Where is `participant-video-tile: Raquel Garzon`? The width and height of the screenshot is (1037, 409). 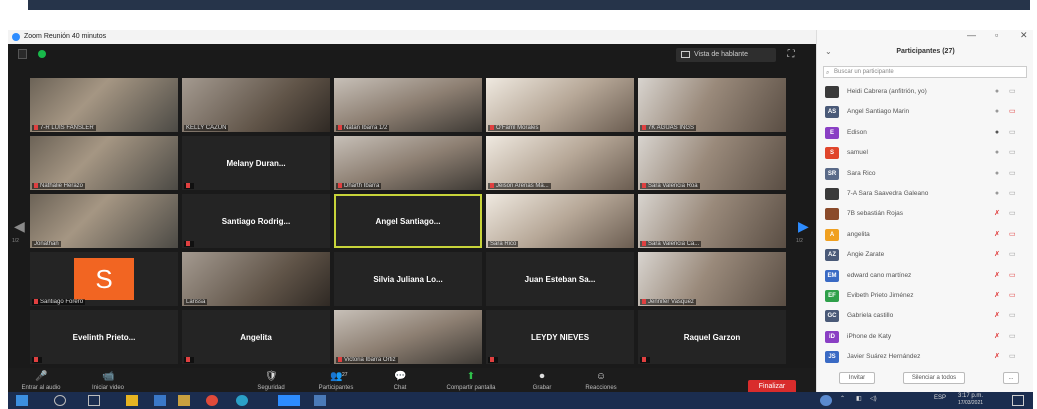
participant-video-tile: Raquel Garzon is located at coordinates (712, 337).